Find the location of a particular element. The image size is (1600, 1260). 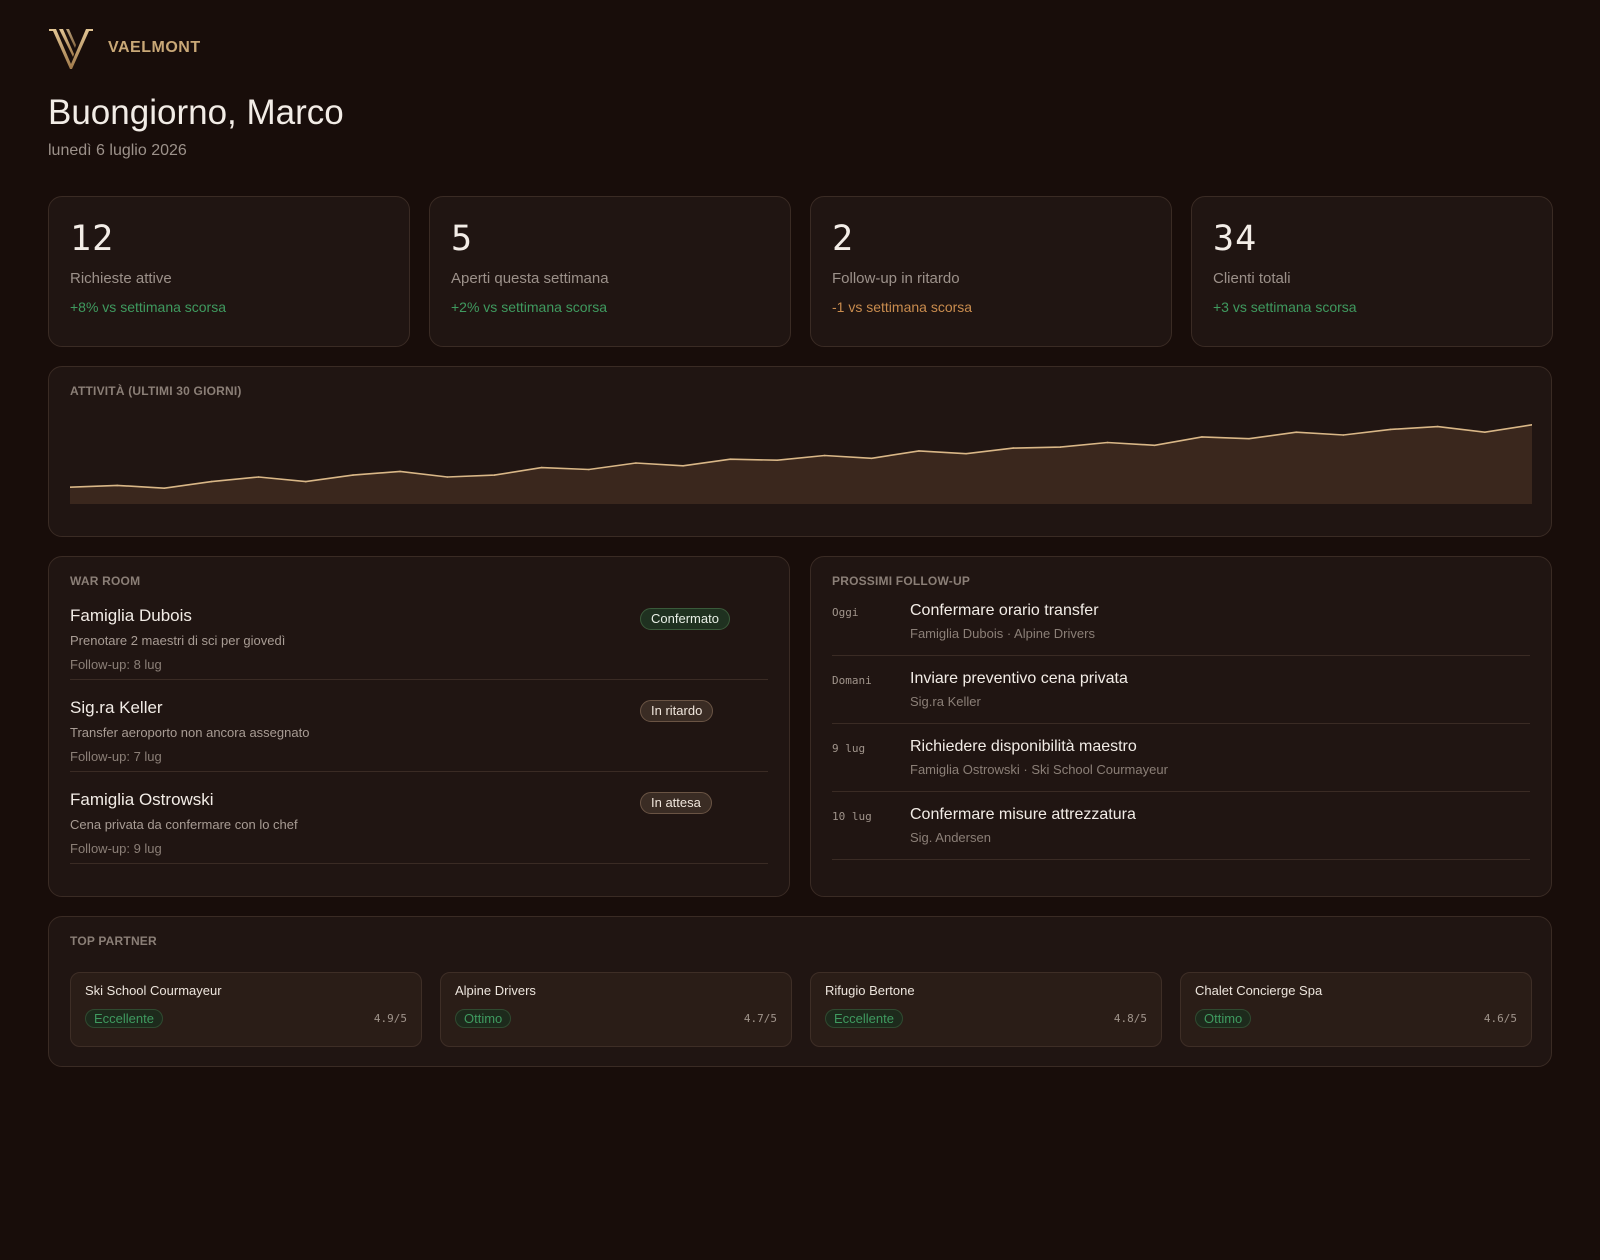

partner-name: Chalet Concierge Spa is located at coordinates (1259, 990).